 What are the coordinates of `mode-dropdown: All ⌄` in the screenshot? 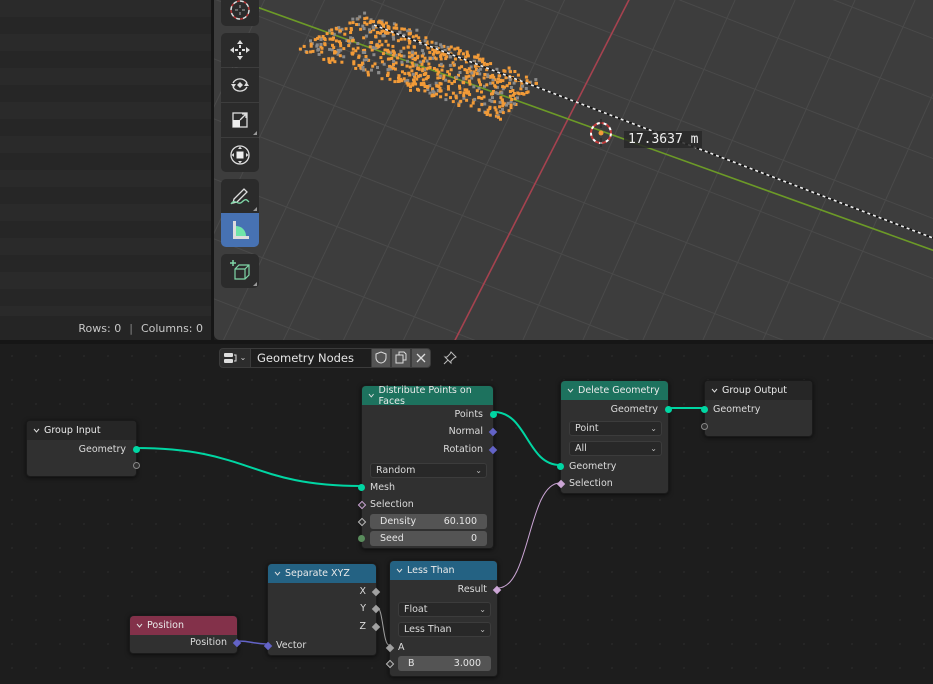 It's located at (615, 448).